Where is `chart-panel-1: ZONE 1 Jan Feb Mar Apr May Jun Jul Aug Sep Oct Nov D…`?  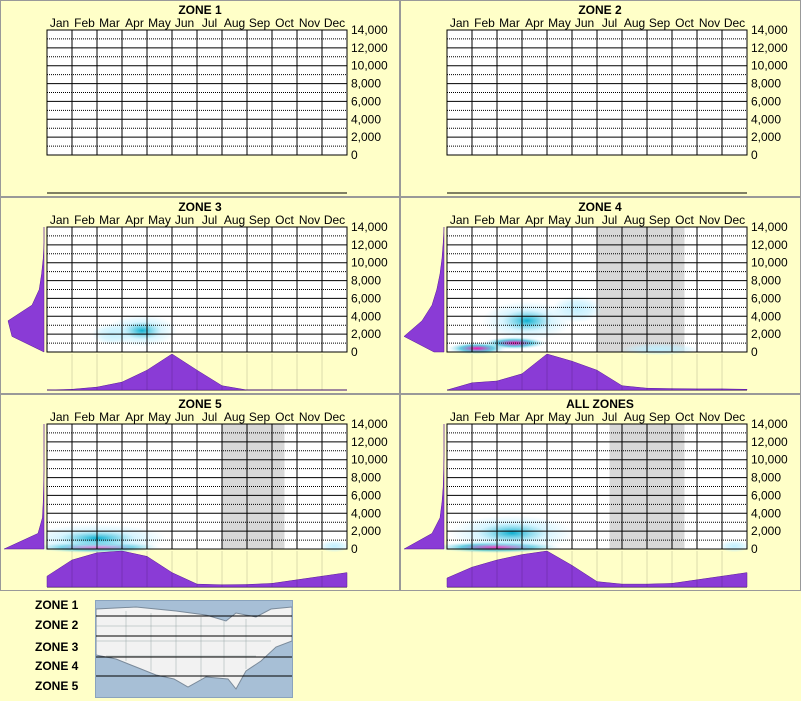 chart-panel-1: ZONE 1 Jan Feb Mar Apr May Jun Jul Aug Sep Oct Nov D… is located at coordinates (217, 98).